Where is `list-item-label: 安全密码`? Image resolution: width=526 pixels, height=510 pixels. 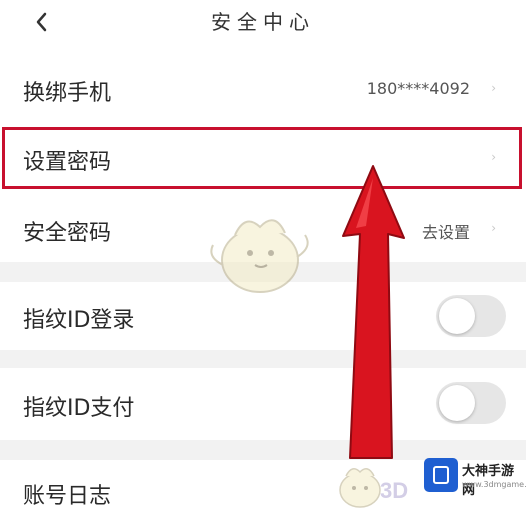
list-item-label: 安全密码 is located at coordinates (67, 233).